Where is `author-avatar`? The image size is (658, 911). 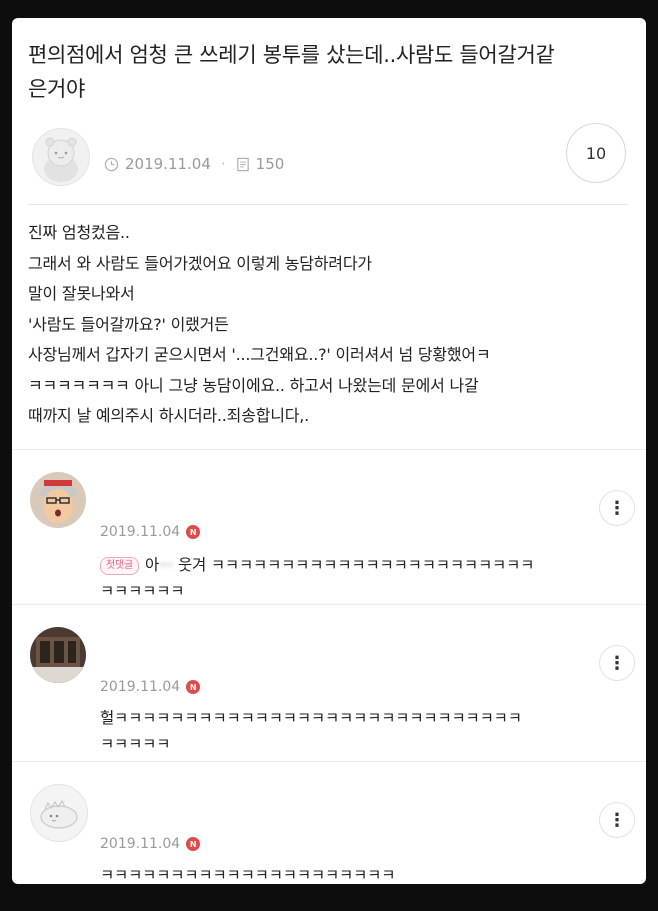 author-avatar is located at coordinates (61, 157).